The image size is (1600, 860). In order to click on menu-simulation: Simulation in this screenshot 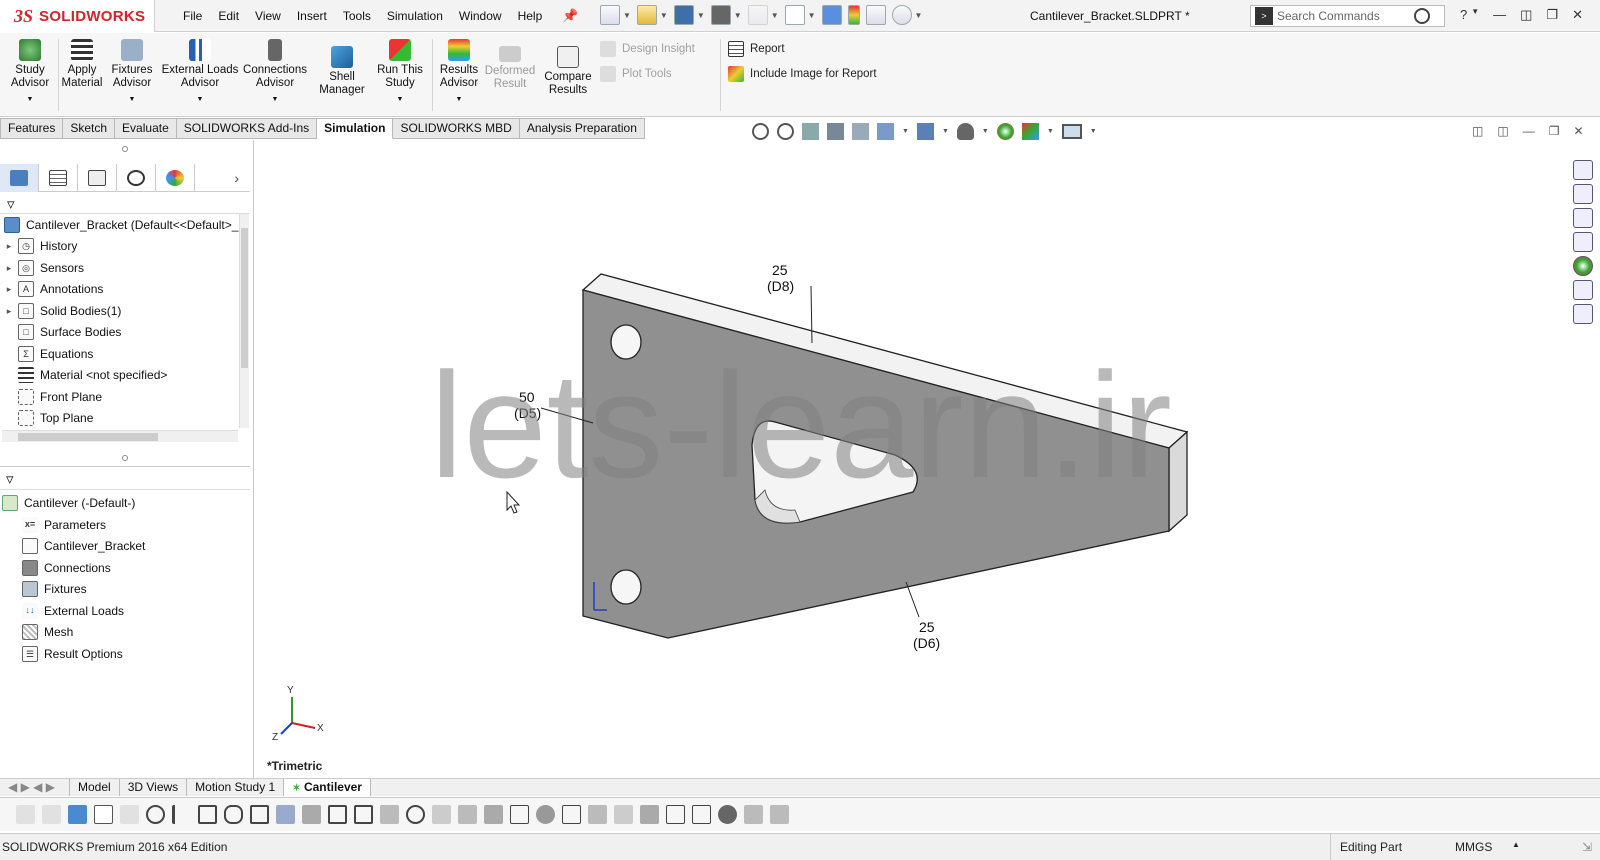, I will do `click(415, 16)`.